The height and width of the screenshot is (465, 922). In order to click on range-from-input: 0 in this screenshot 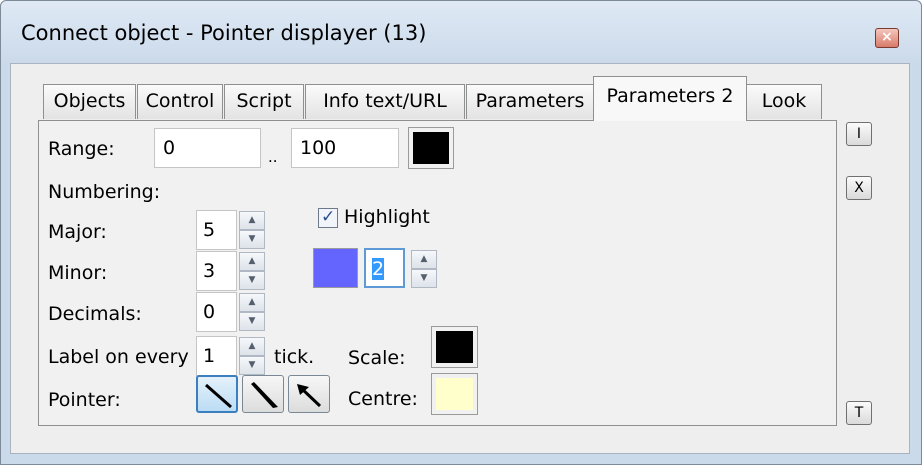, I will do `click(207, 148)`.